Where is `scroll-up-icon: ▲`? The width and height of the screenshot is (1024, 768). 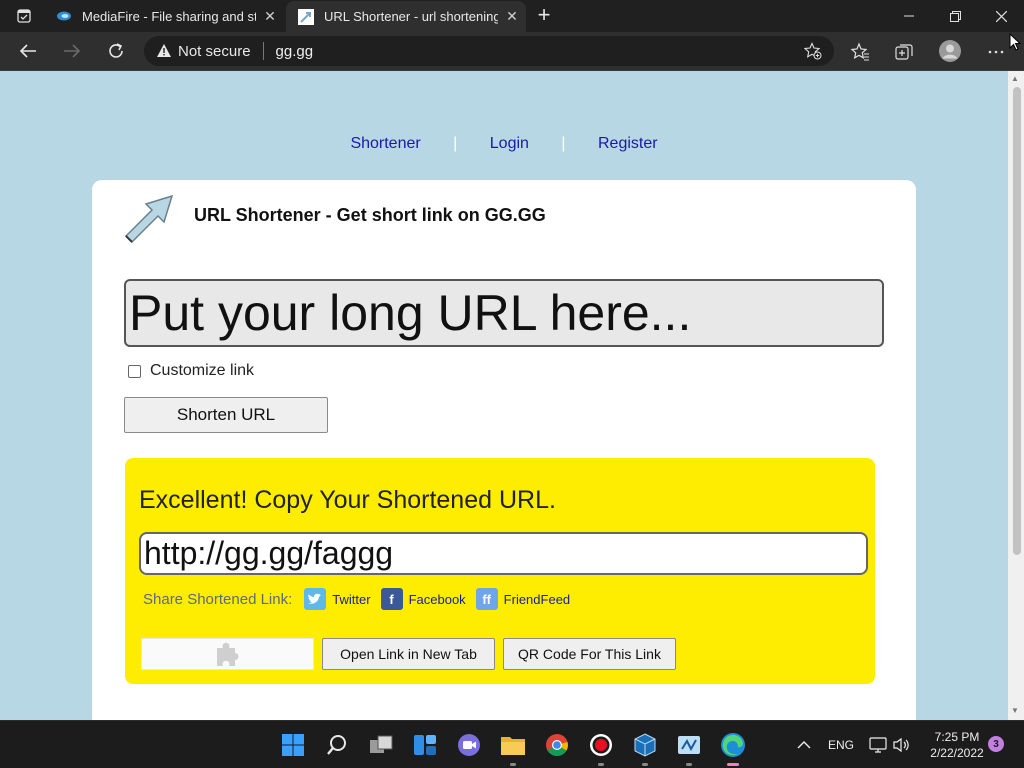 scroll-up-icon: ▲ is located at coordinates (1015, 78).